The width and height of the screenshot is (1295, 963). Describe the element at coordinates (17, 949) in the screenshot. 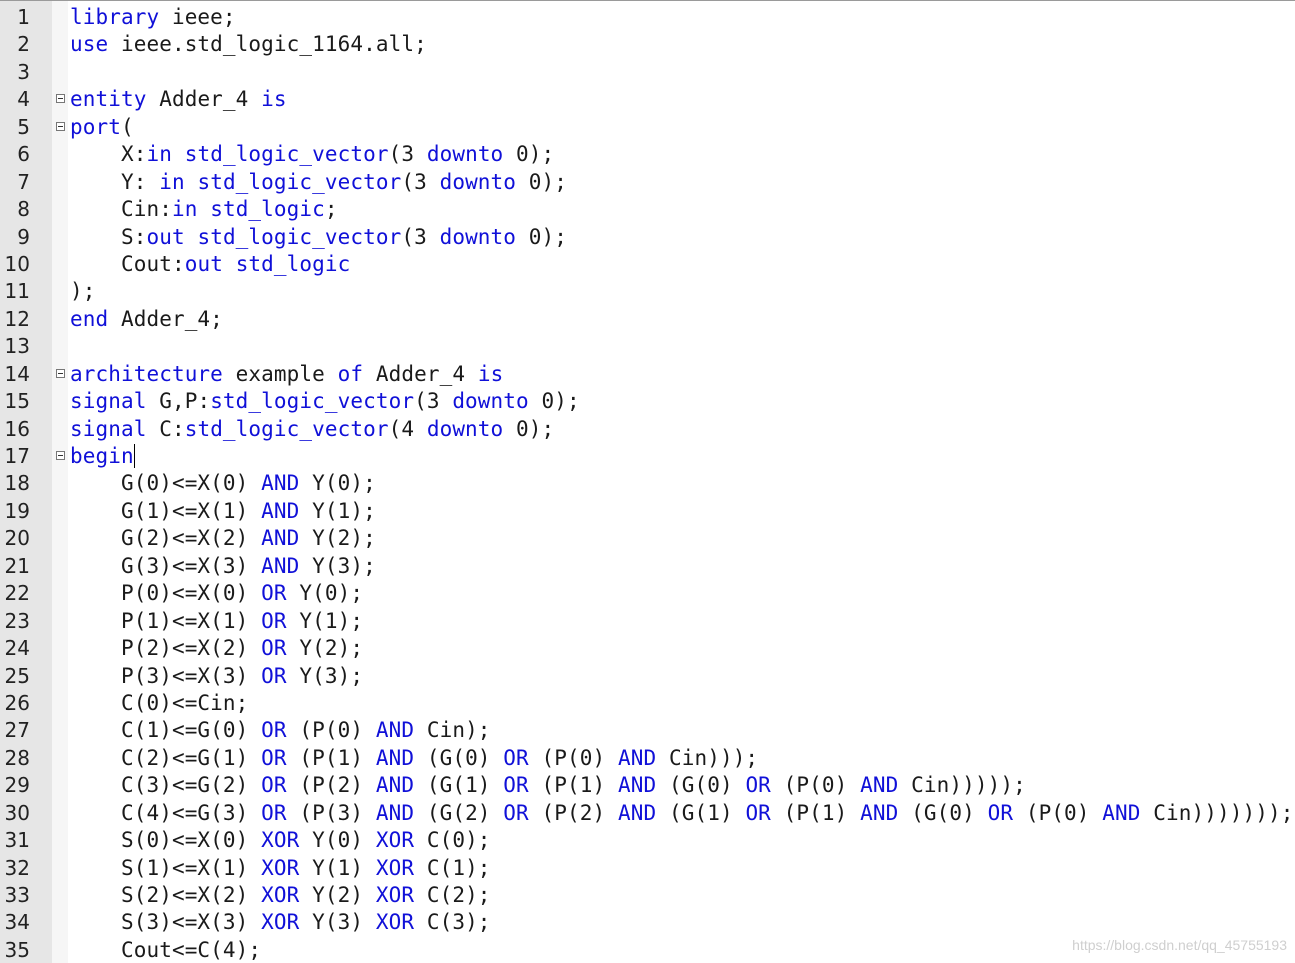

I see `line-number: 35` at that location.